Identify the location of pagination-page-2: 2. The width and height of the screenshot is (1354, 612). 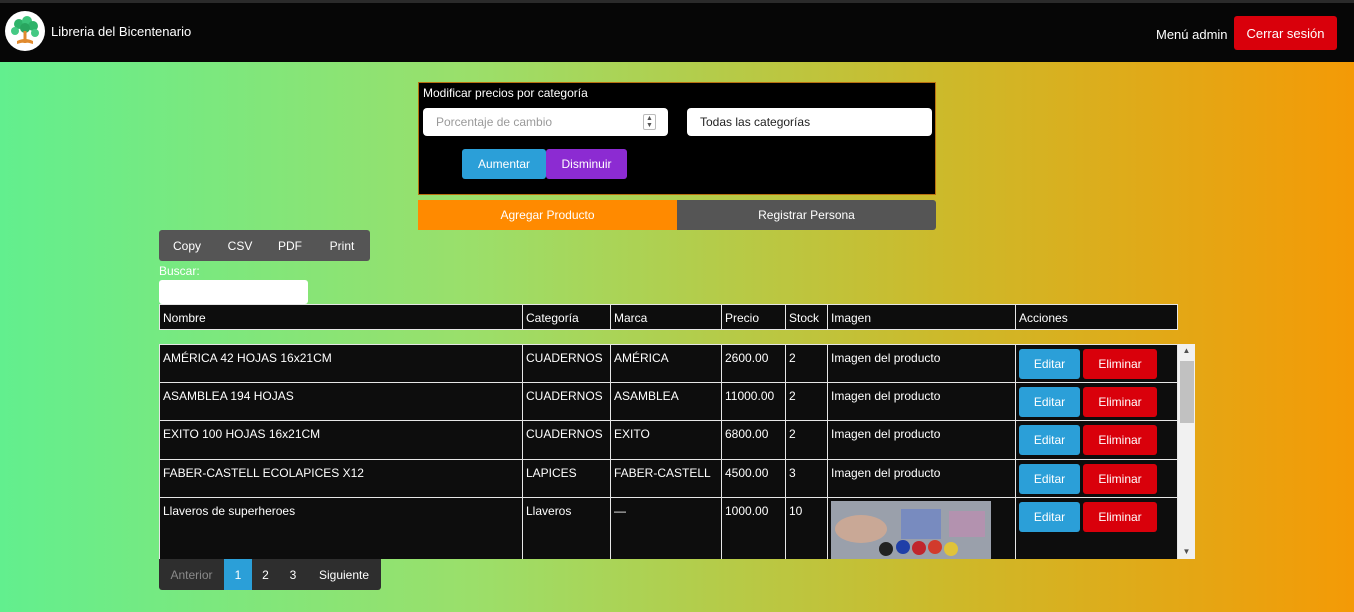
(265, 574).